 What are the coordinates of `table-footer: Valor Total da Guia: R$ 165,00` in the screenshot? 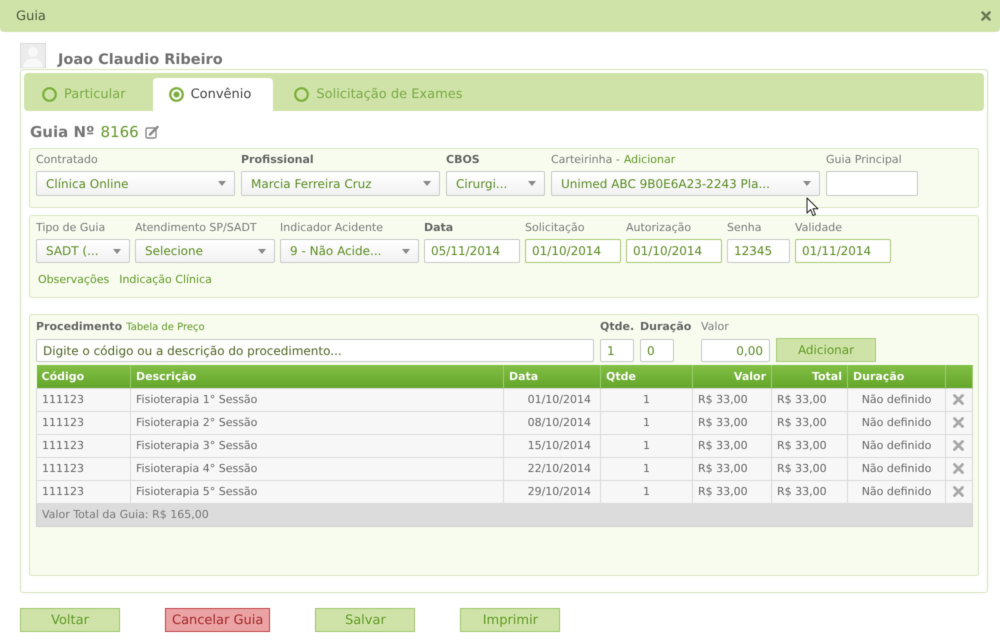 It's located at (504, 514).